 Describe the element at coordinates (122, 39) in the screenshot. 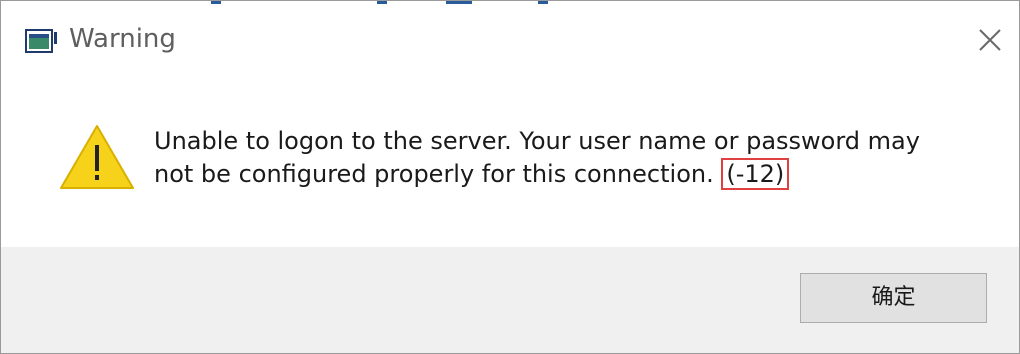

I see `window-title: Warning` at that location.